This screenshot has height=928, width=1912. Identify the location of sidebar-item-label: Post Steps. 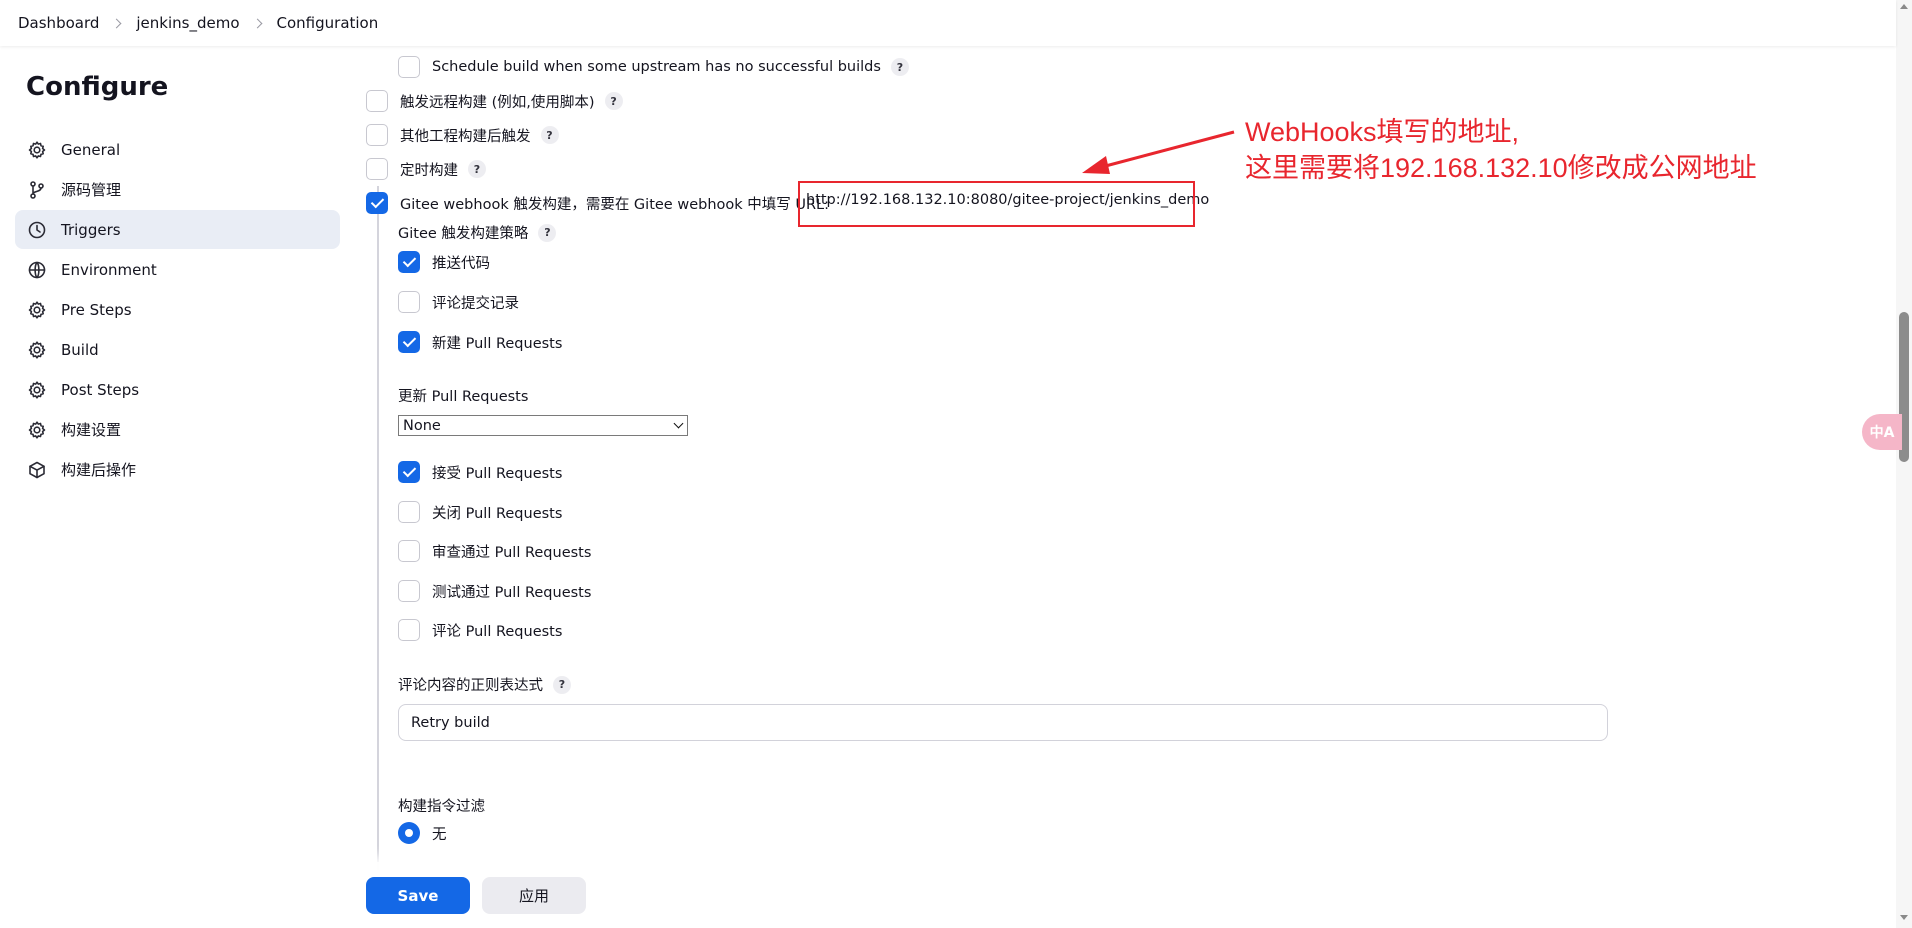
(100, 389).